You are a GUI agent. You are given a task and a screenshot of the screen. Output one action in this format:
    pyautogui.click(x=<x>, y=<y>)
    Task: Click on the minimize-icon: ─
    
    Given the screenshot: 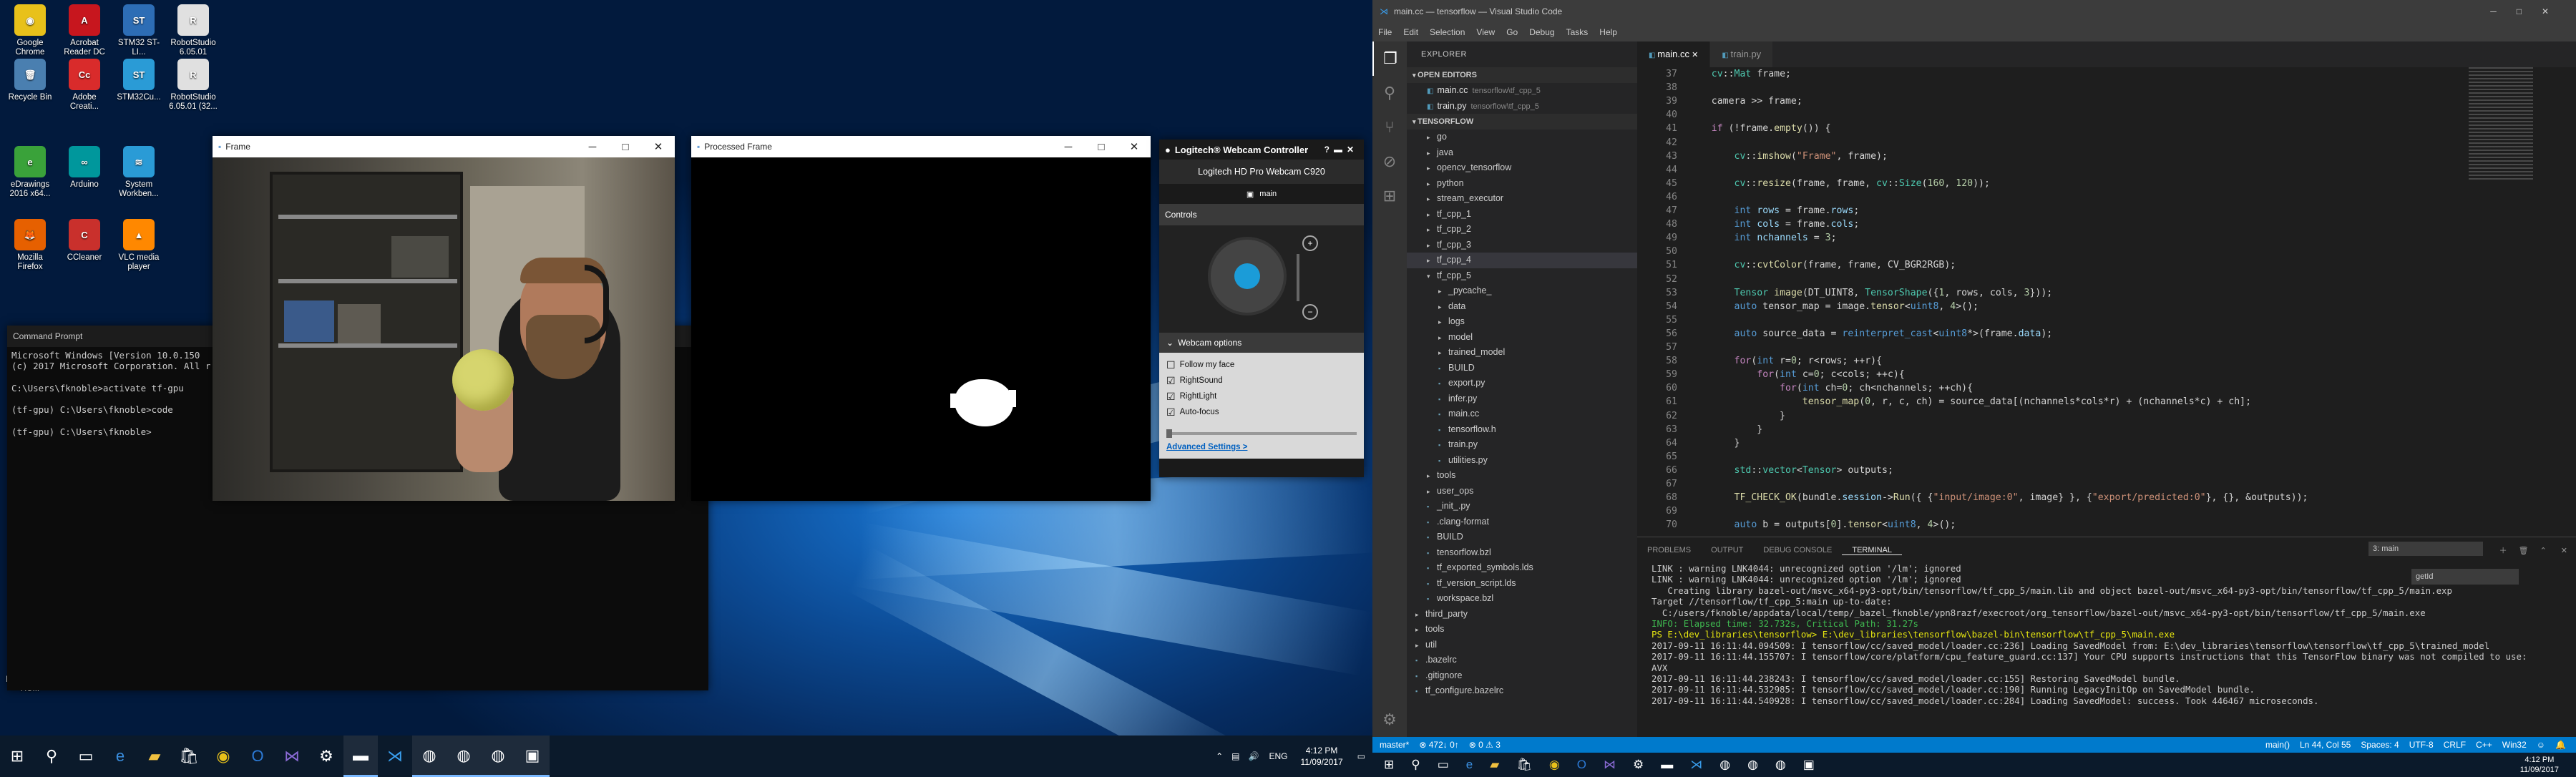 What is the action you would take?
    pyautogui.click(x=1068, y=146)
    